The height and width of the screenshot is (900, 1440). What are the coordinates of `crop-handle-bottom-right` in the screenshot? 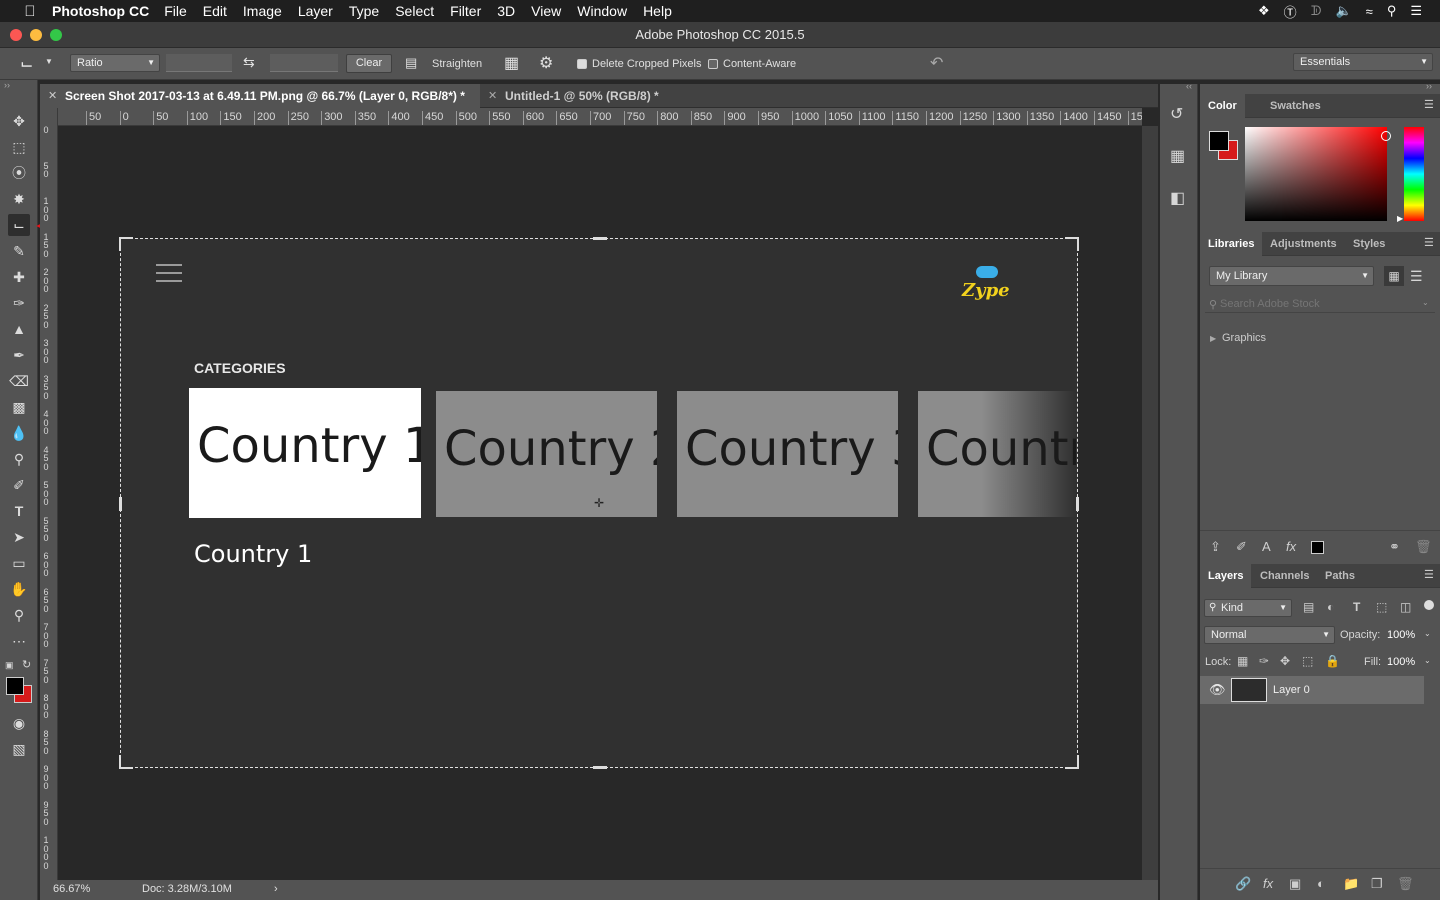 It's located at (1072, 762).